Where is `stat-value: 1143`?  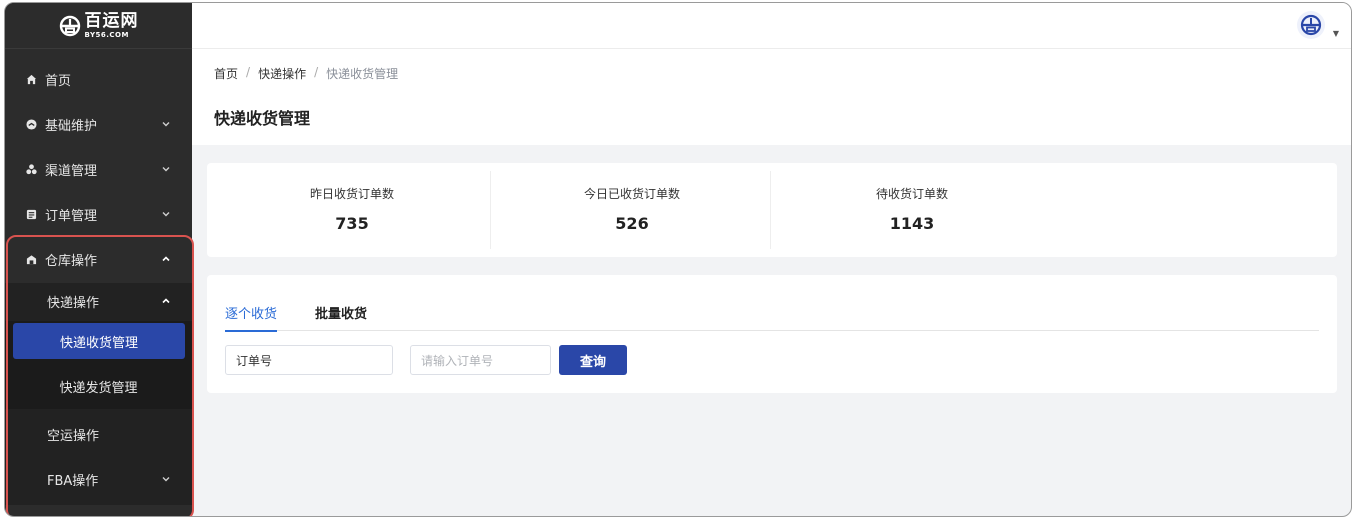
stat-value: 1143 is located at coordinates (912, 223).